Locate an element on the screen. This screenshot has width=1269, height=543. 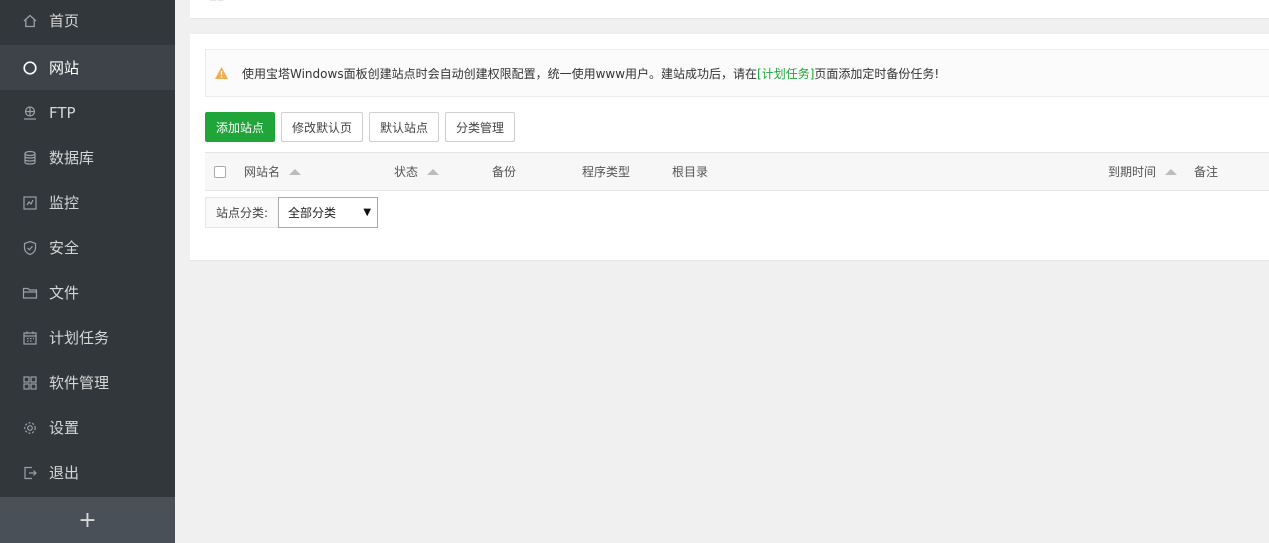
sidebar: 首页 网站 FTP 数据库 监控 安全 文件 计划任务 软件管理 设置 退出 + is located at coordinates (87, 271).